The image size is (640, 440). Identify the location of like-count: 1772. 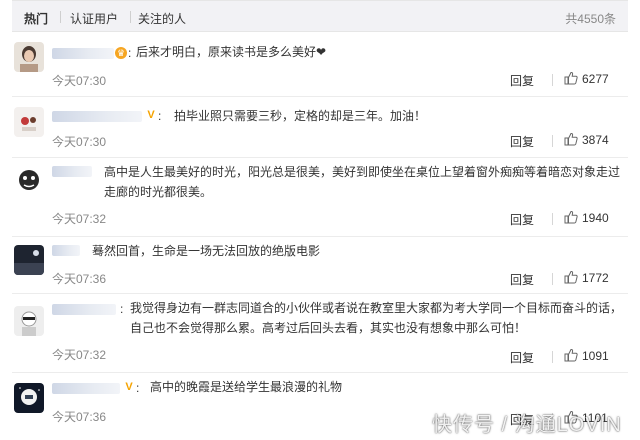
(595, 278).